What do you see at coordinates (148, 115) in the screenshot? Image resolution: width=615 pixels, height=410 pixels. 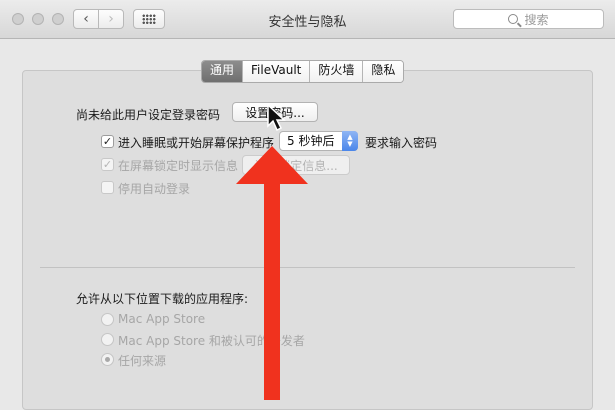 I see `no-password-label: 尚未给此用户设定登录密码` at bounding box center [148, 115].